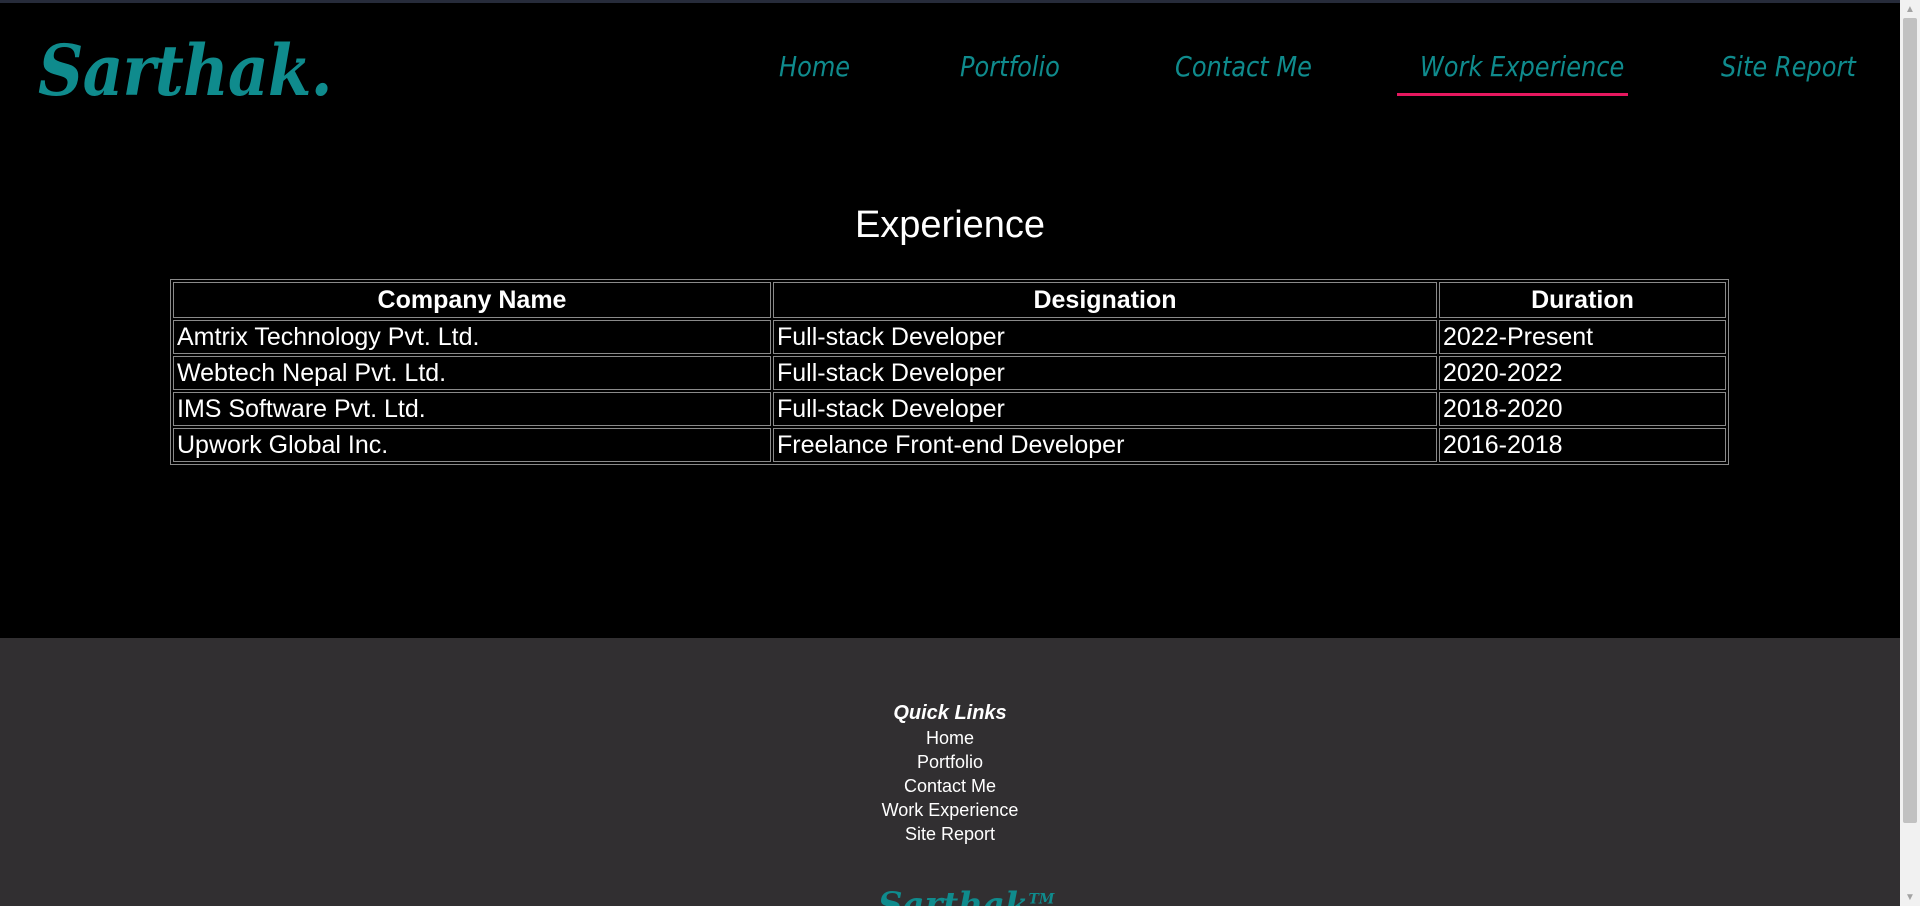 This screenshot has height=906, width=1920. Describe the element at coordinates (185, 71) in the screenshot. I see `site-logo: Sarthak.` at that location.